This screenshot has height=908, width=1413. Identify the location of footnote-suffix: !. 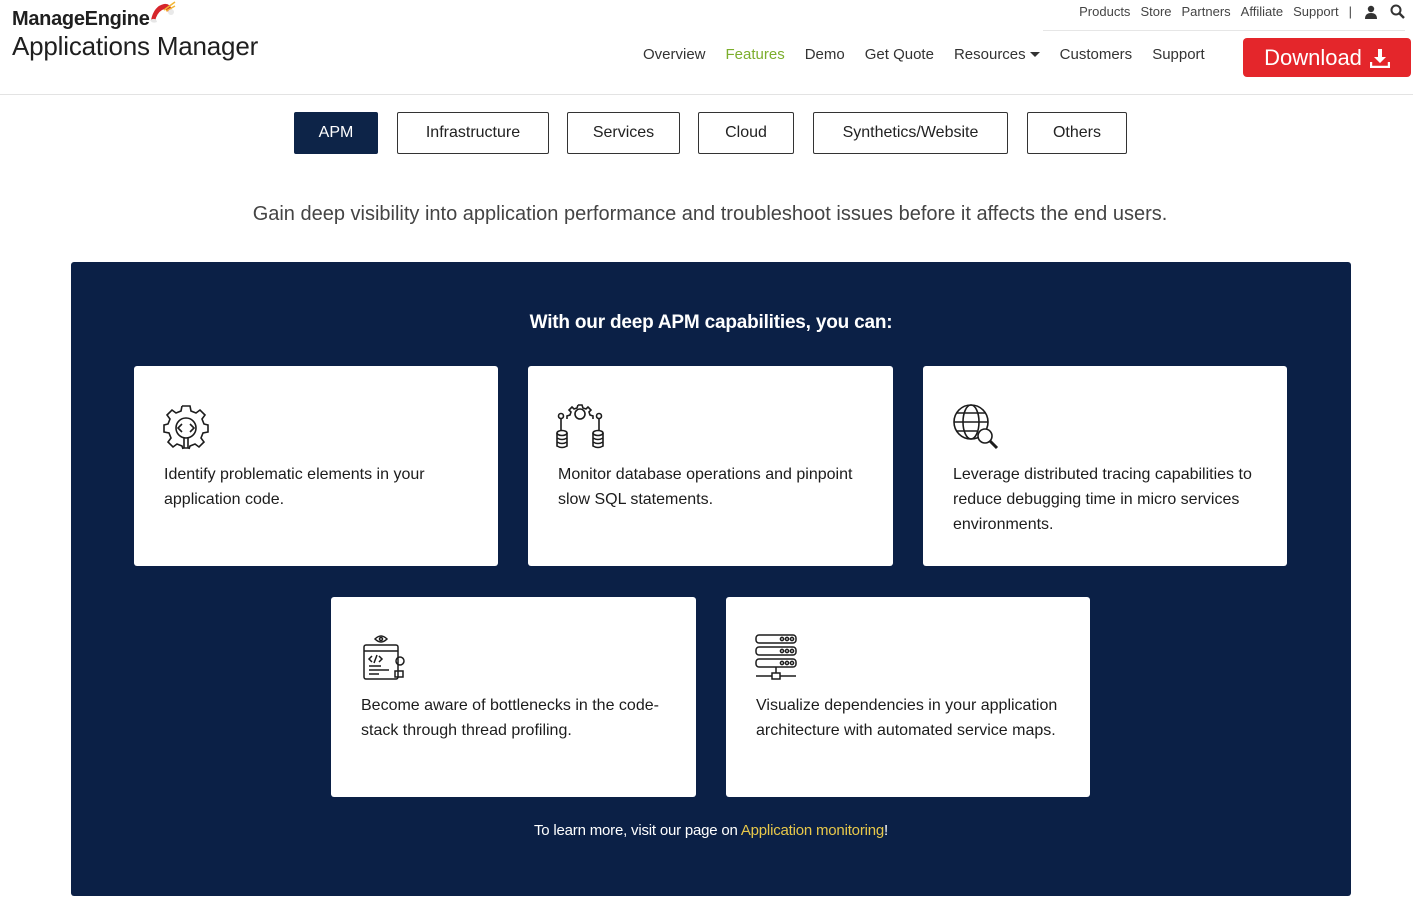
(886, 830).